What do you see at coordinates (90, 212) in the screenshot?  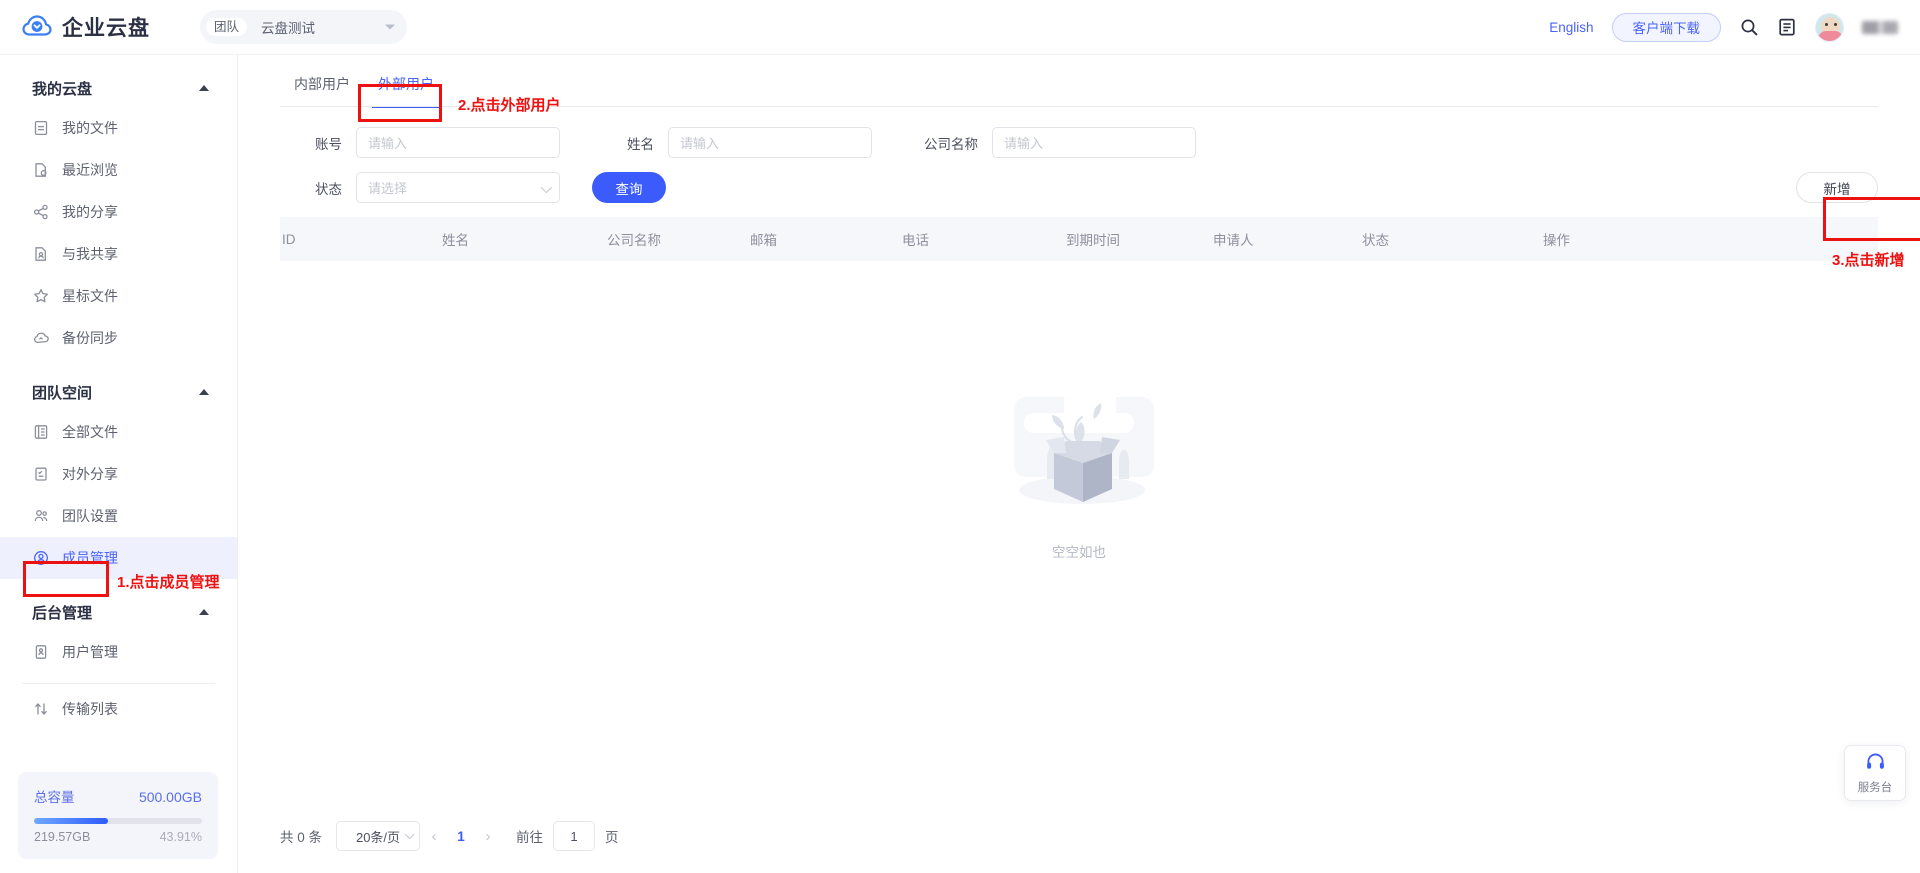 I see `sidebar-item-label: 我的分享` at bounding box center [90, 212].